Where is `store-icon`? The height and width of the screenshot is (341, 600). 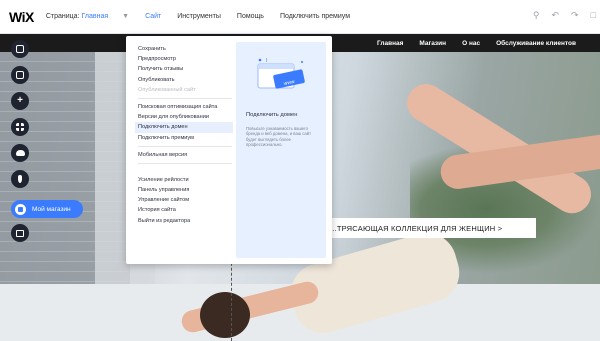
store-icon is located at coordinates (20, 209).